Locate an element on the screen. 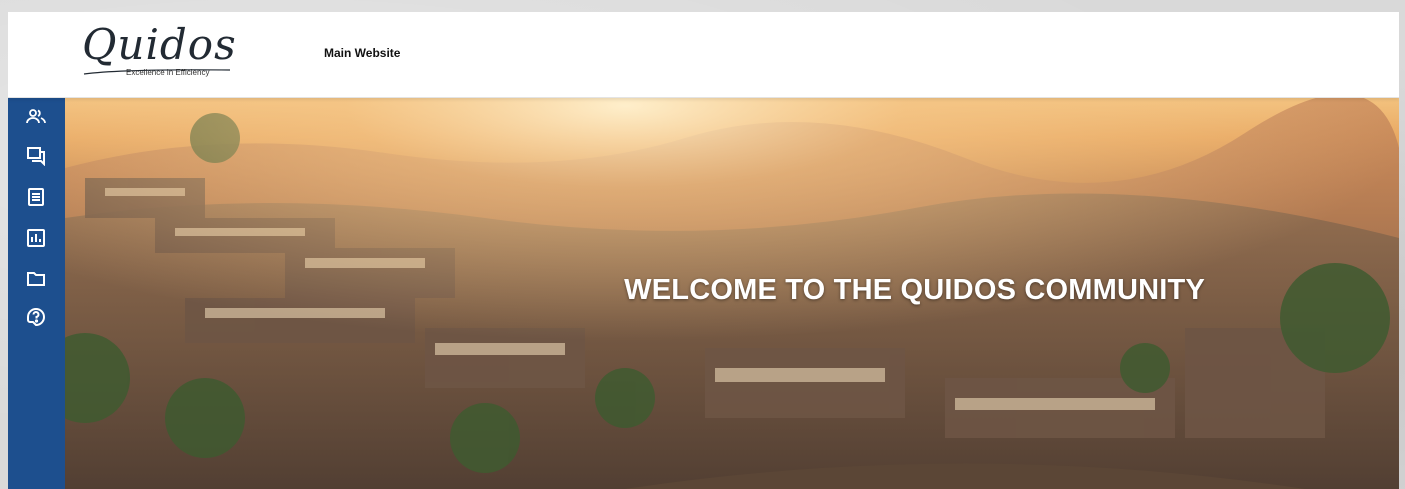  community-icon is located at coordinates (36, 117).